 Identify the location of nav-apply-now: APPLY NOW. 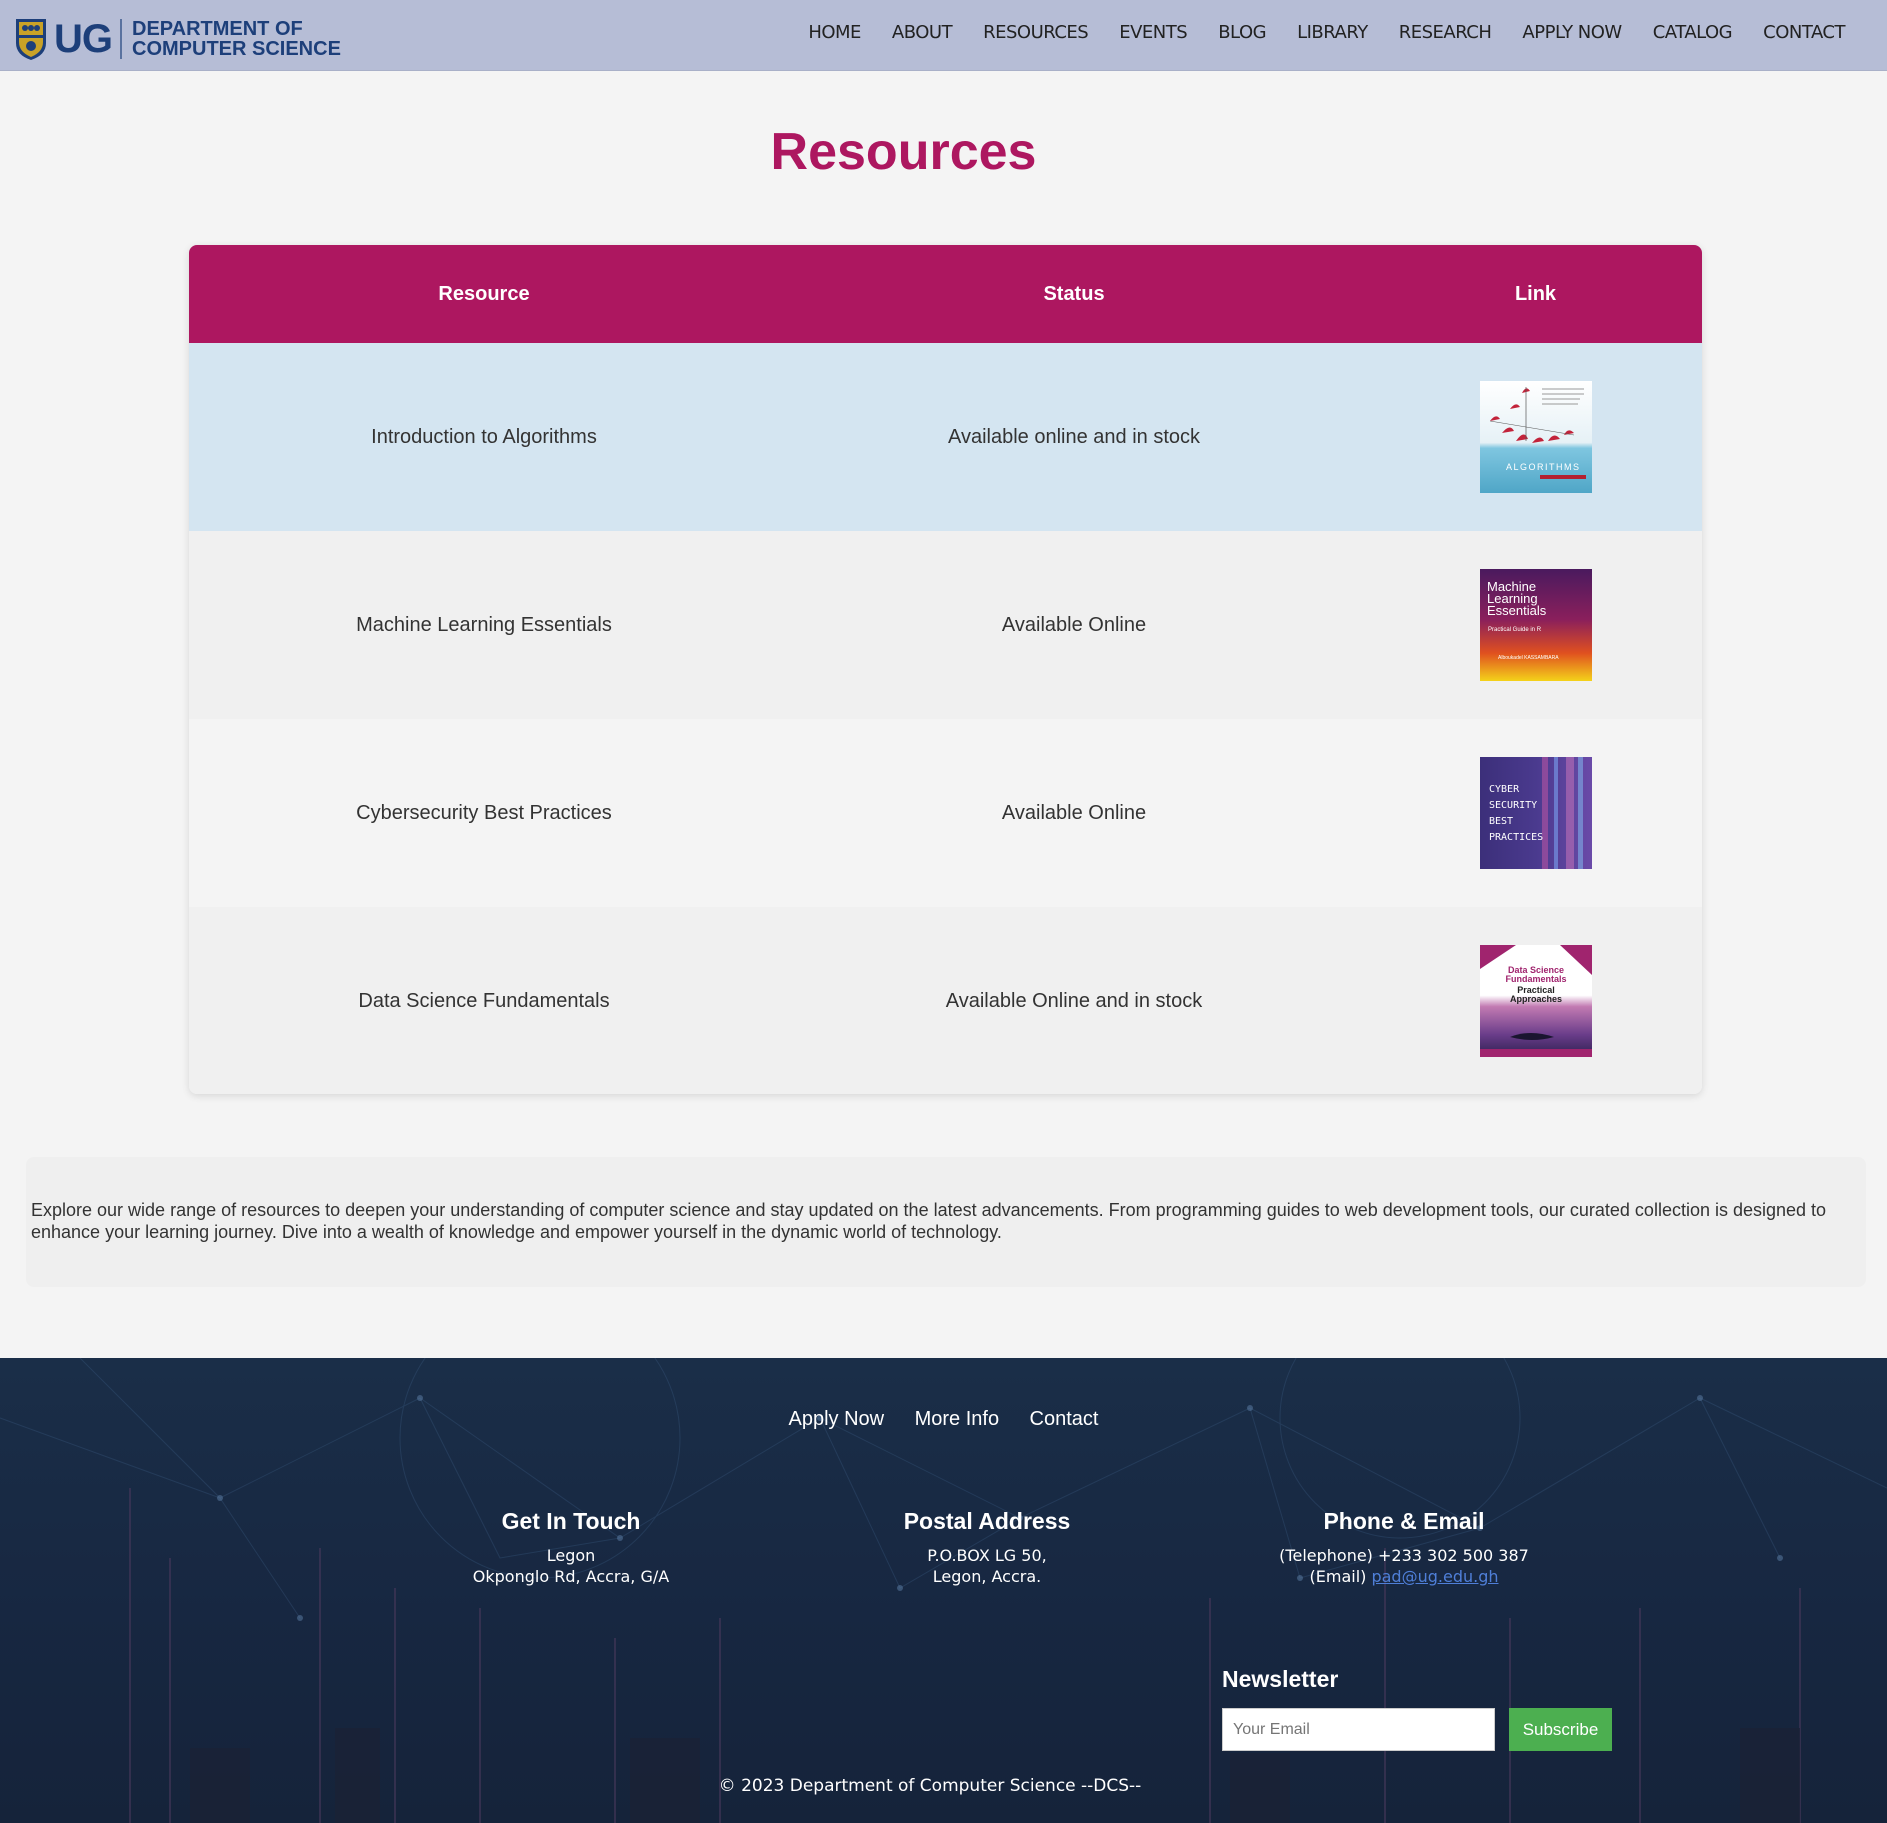
(1572, 32).